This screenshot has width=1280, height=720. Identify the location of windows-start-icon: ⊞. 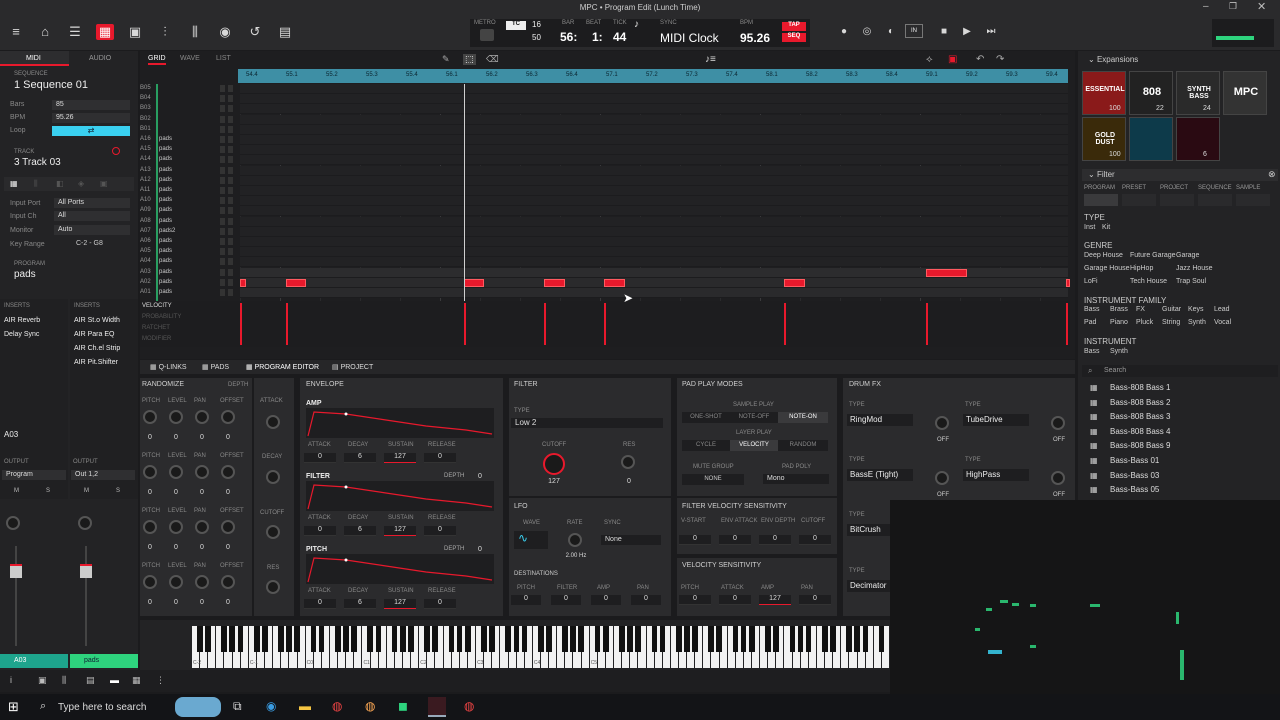
(13, 707).